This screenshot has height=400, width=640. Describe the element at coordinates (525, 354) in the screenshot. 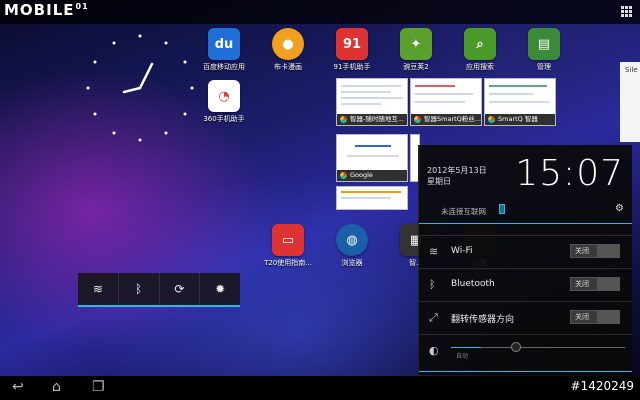

I see `setting-row-brightness: ◐` at that location.